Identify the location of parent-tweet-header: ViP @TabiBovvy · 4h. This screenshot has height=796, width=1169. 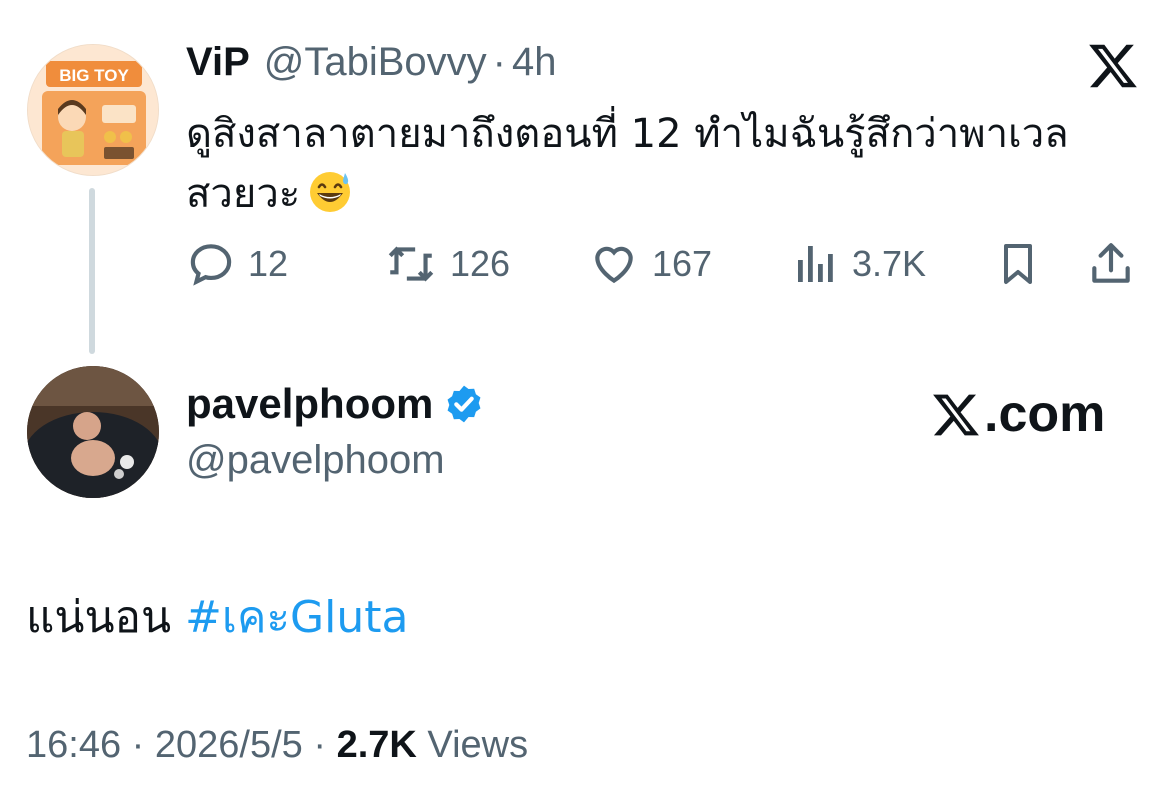
(371, 65).